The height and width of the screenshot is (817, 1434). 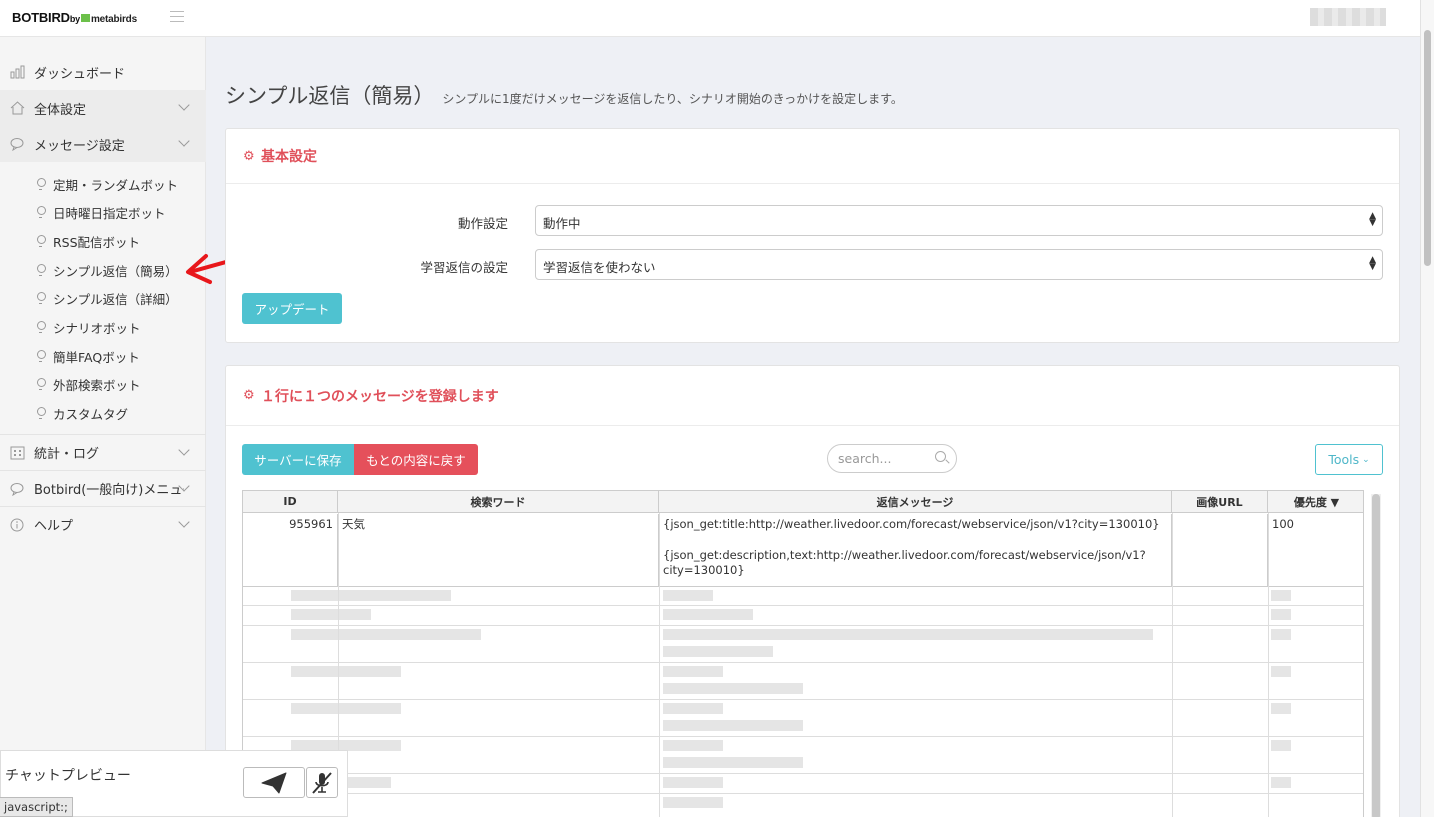 What do you see at coordinates (1366, 459) in the screenshot?
I see `chevron-down-icon: ⌄` at bounding box center [1366, 459].